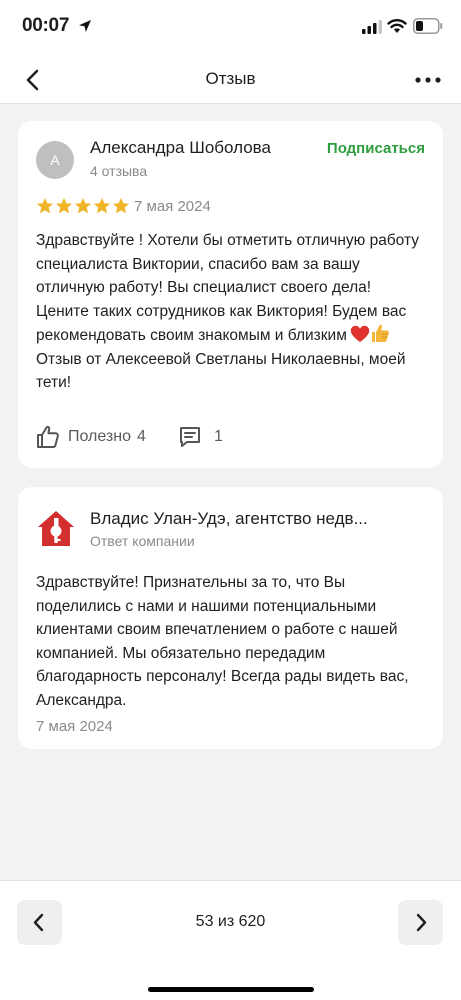 This screenshot has width=461, height=1000. What do you see at coordinates (230, 28) in the screenshot?
I see `status-bar: 00:07` at bounding box center [230, 28].